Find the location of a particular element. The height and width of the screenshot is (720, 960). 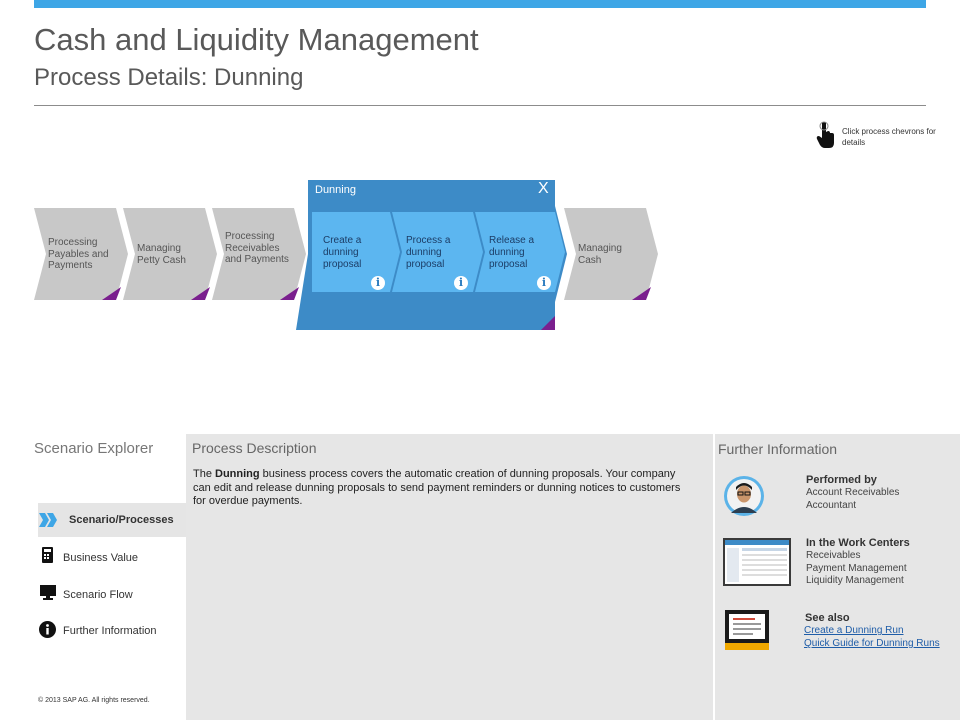

see-also-heading: See also is located at coordinates (827, 618).